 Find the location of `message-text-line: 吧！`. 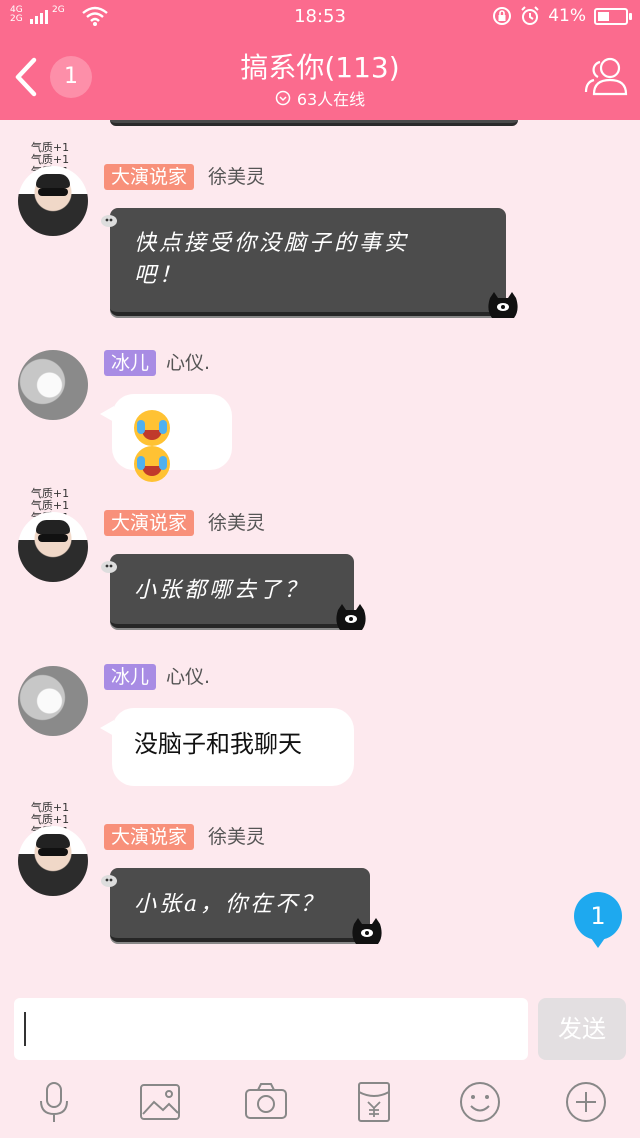

message-text-line: 吧！ is located at coordinates (159, 275).